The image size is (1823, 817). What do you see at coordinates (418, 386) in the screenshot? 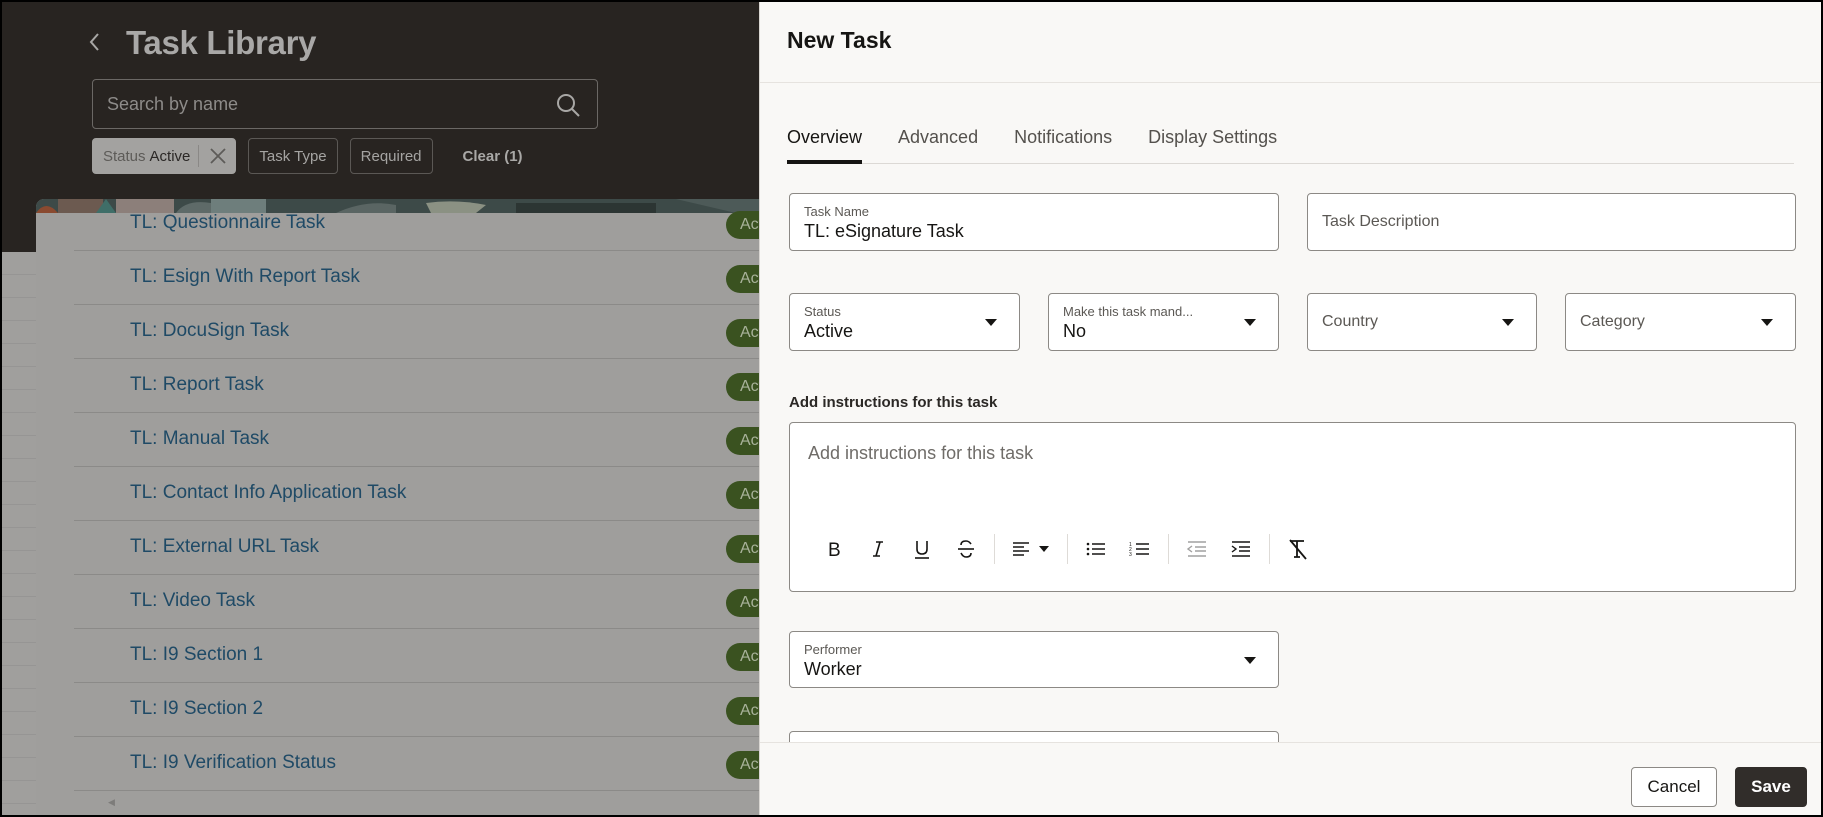
I see `task-row: TL: Report Task Active` at bounding box center [418, 386].